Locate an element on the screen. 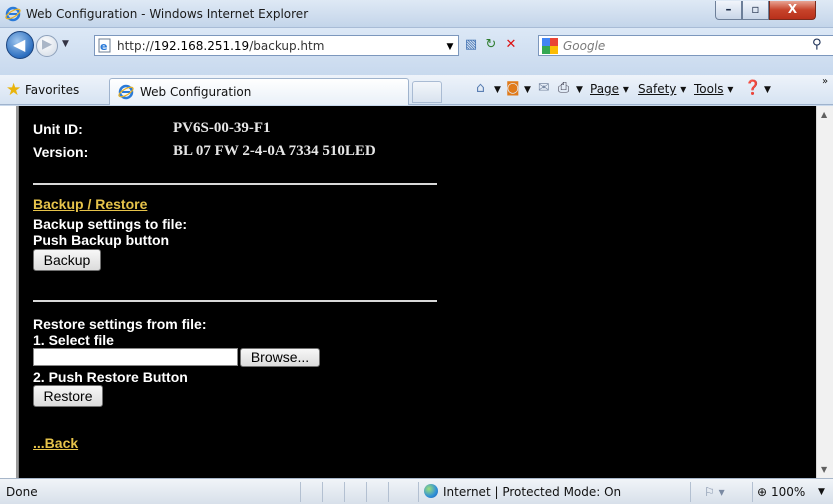 The height and width of the screenshot is (504, 833). google-logo-icon is located at coordinates (550, 46).